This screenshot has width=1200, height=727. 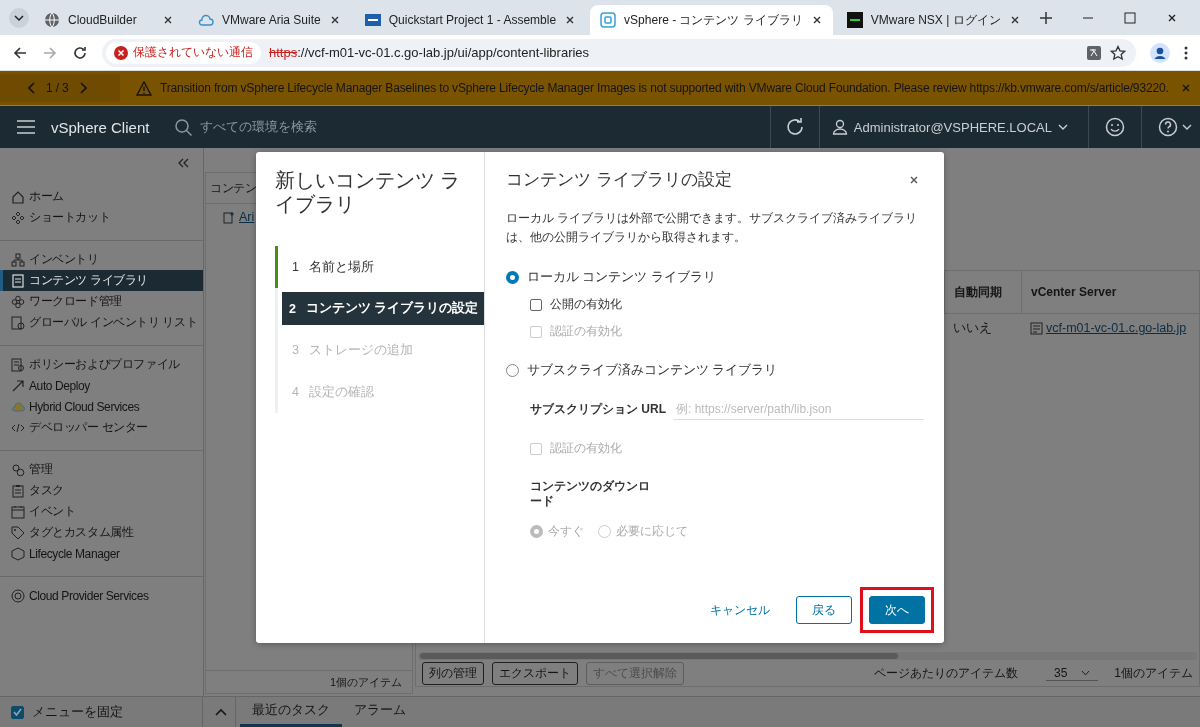 What do you see at coordinates (20, 52) in the screenshot?
I see `back-icon` at bounding box center [20, 52].